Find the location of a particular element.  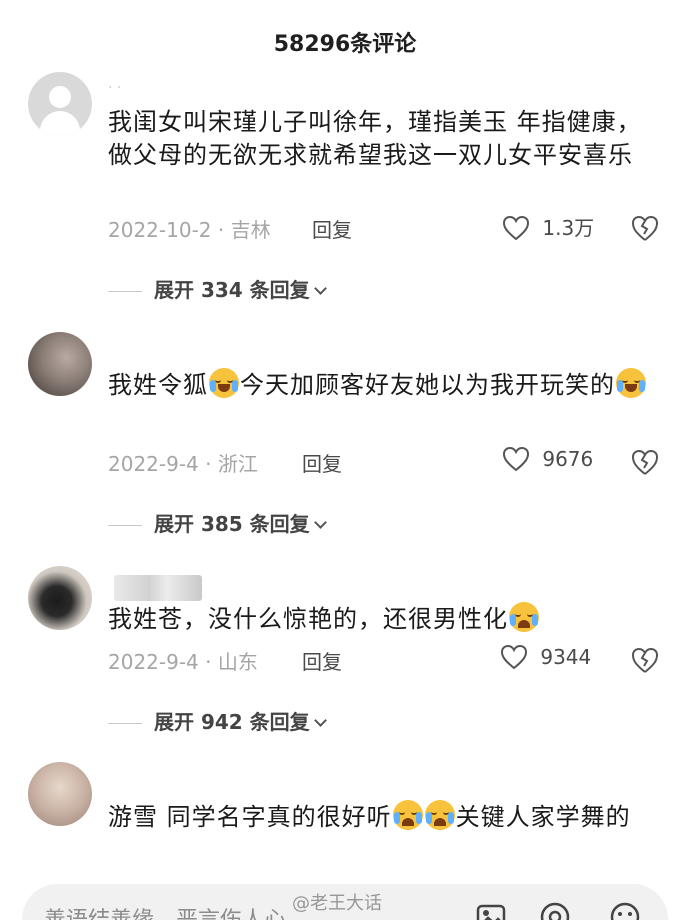

like-button: 9344 is located at coordinates (545, 657).